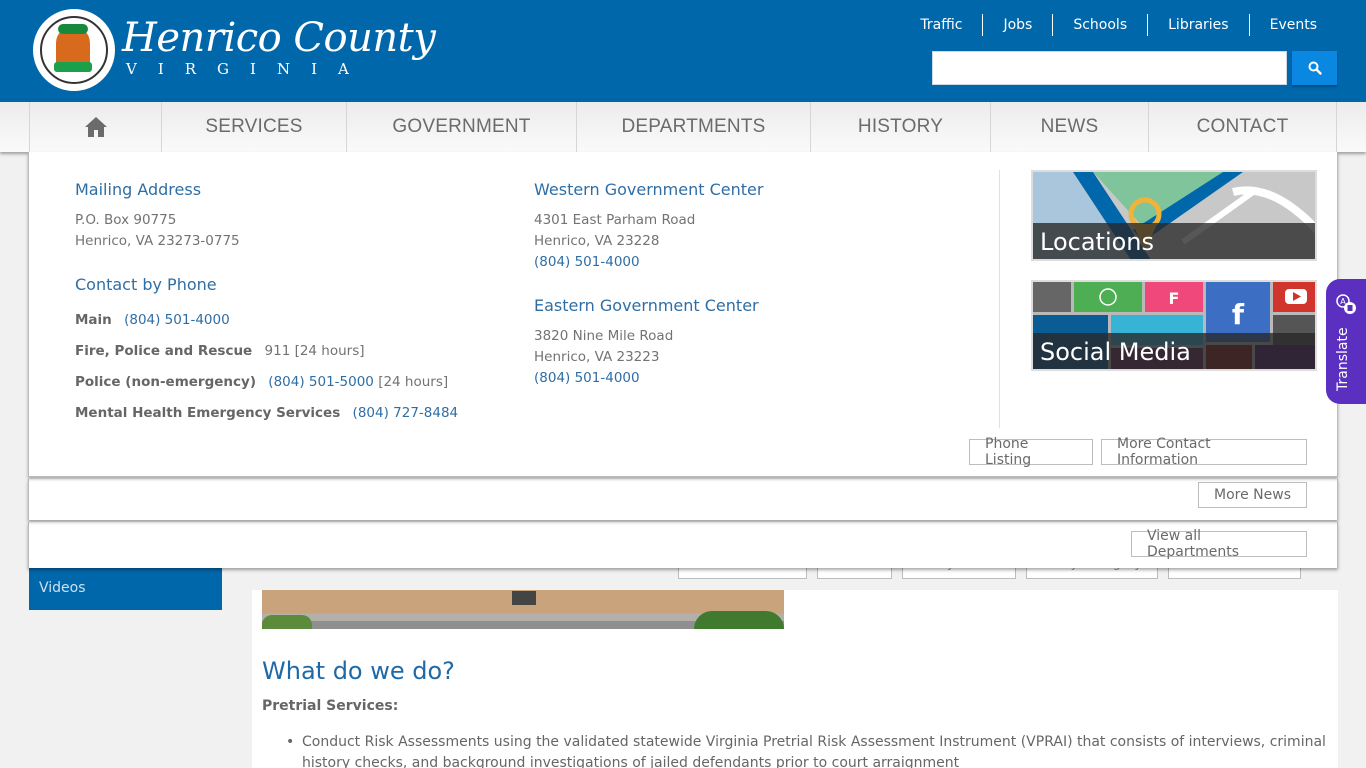 The height and width of the screenshot is (768, 1366). What do you see at coordinates (1174, 325) in the screenshot?
I see `social-media-tile: F f Social Media` at bounding box center [1174, 325].